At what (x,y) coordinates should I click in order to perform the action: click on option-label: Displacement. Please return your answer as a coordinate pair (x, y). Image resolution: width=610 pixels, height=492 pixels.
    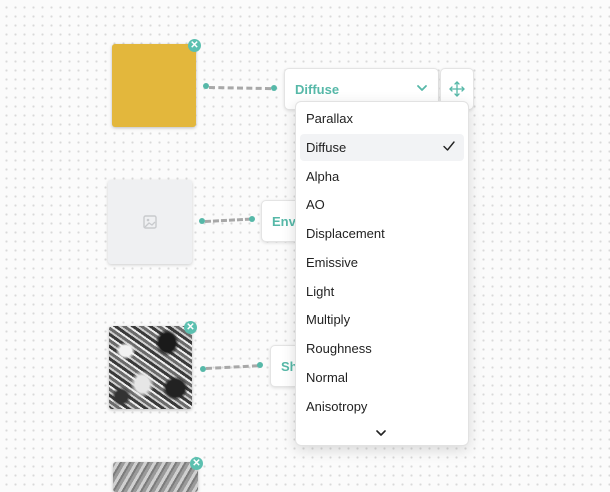
    Looking at the image, I should click on (345, 233).